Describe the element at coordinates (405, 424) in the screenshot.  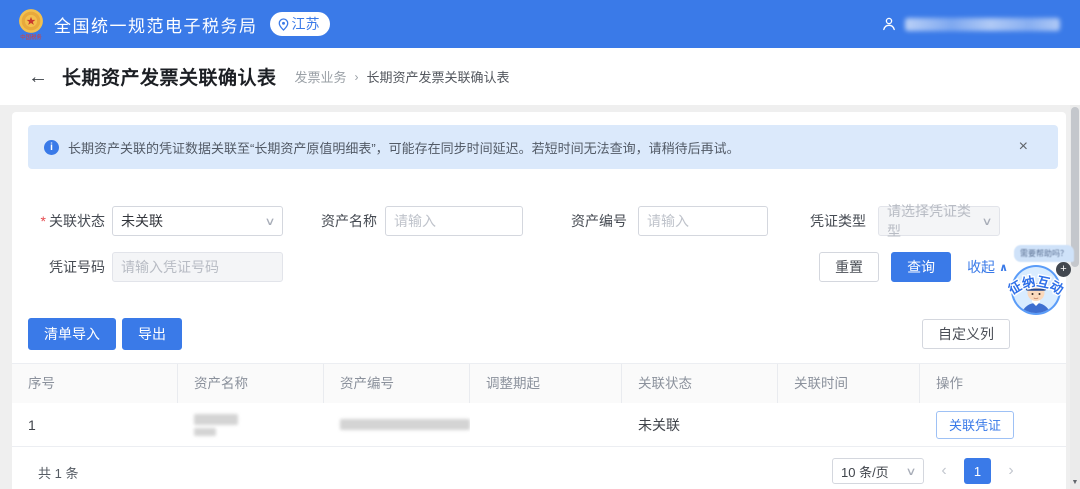
I see `redacted-asset-no` at that location.